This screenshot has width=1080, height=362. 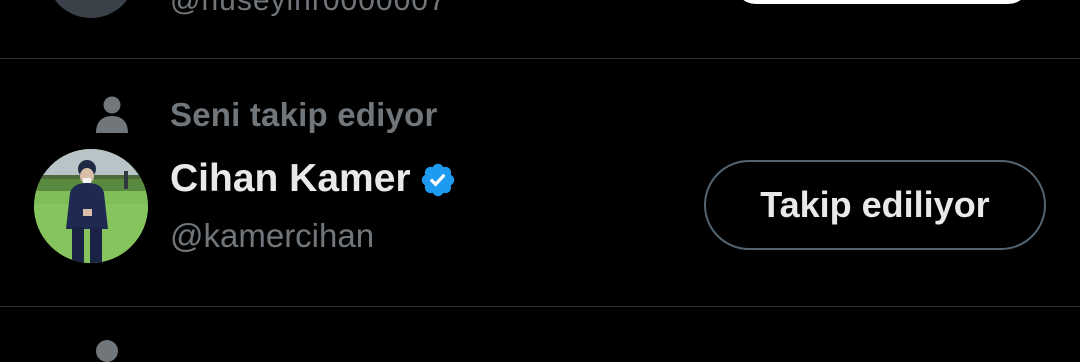 What do you see at coordinates (437, 180) in the screenshot?
I see `verified-badge-icon` at bounding box center [437, 180].